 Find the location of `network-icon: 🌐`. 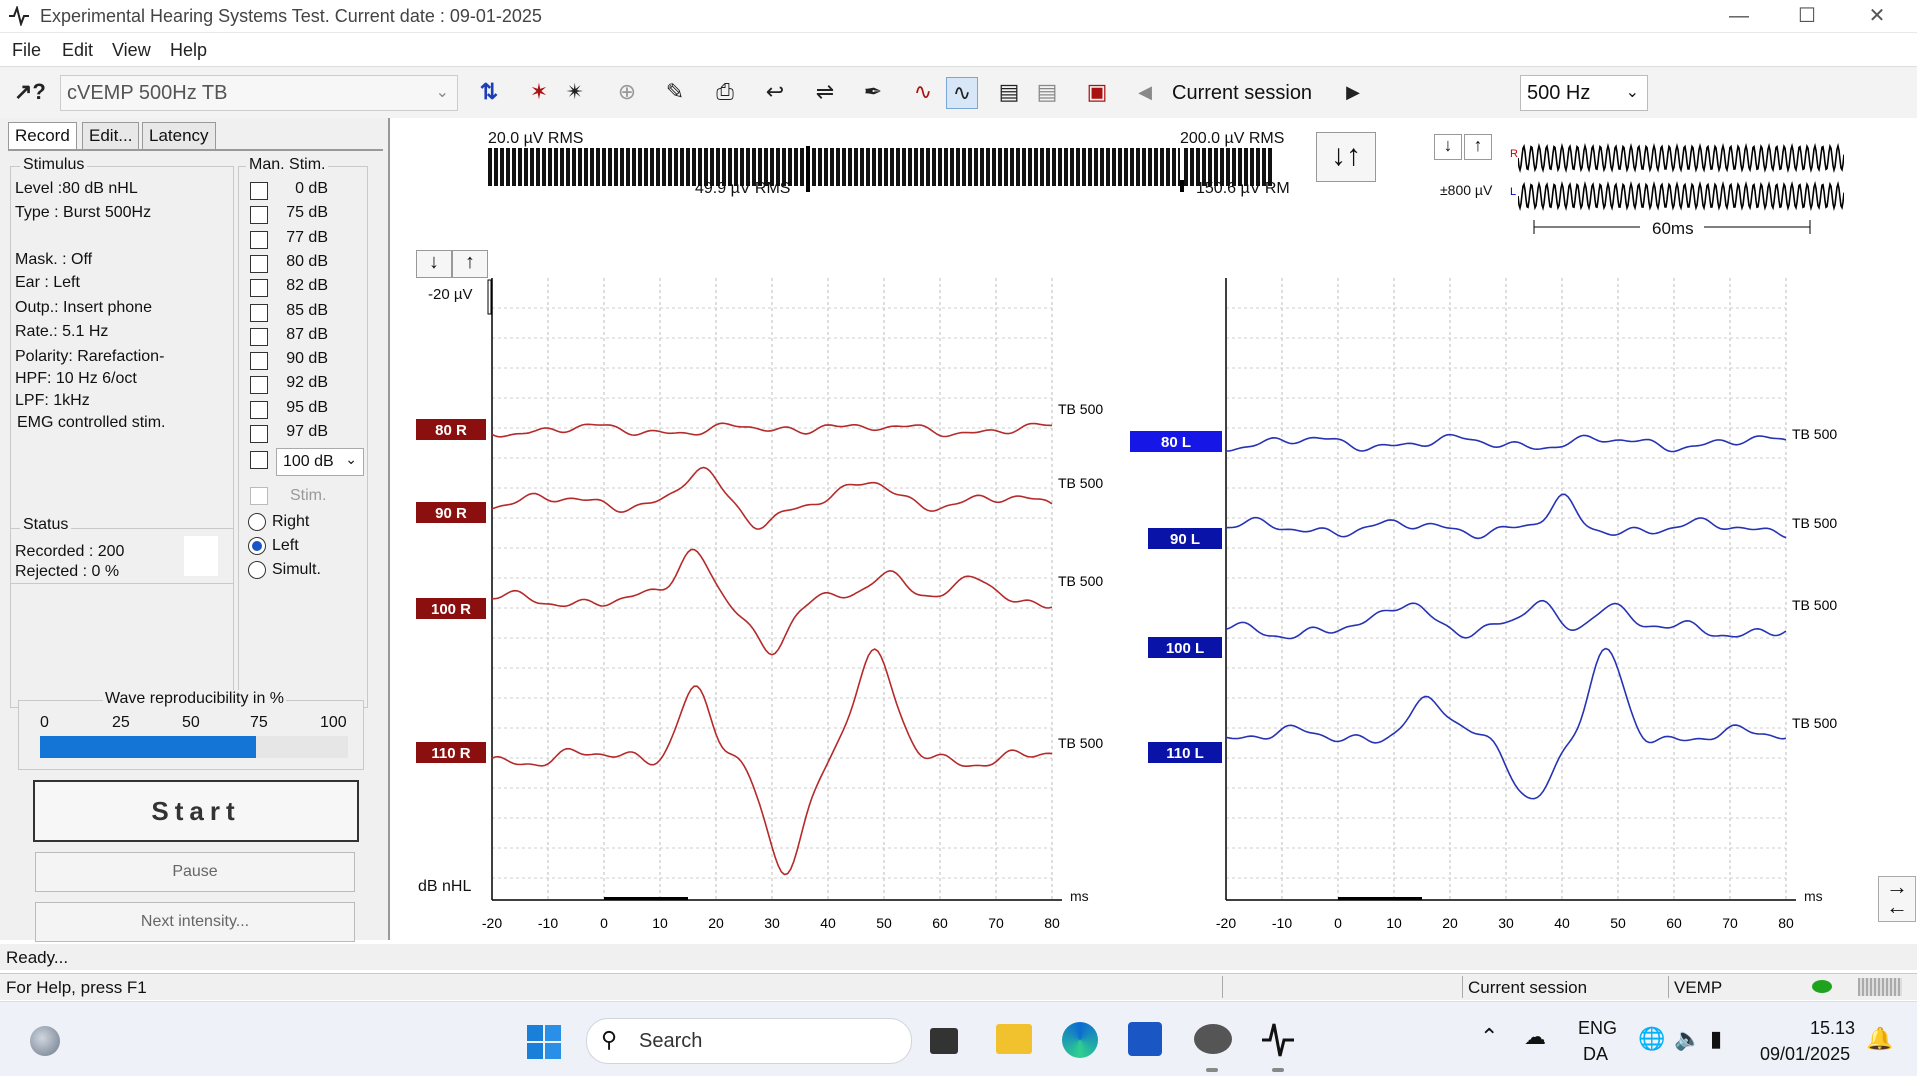

network-icon: 🌐 is located at coordinates (1651, 1039).